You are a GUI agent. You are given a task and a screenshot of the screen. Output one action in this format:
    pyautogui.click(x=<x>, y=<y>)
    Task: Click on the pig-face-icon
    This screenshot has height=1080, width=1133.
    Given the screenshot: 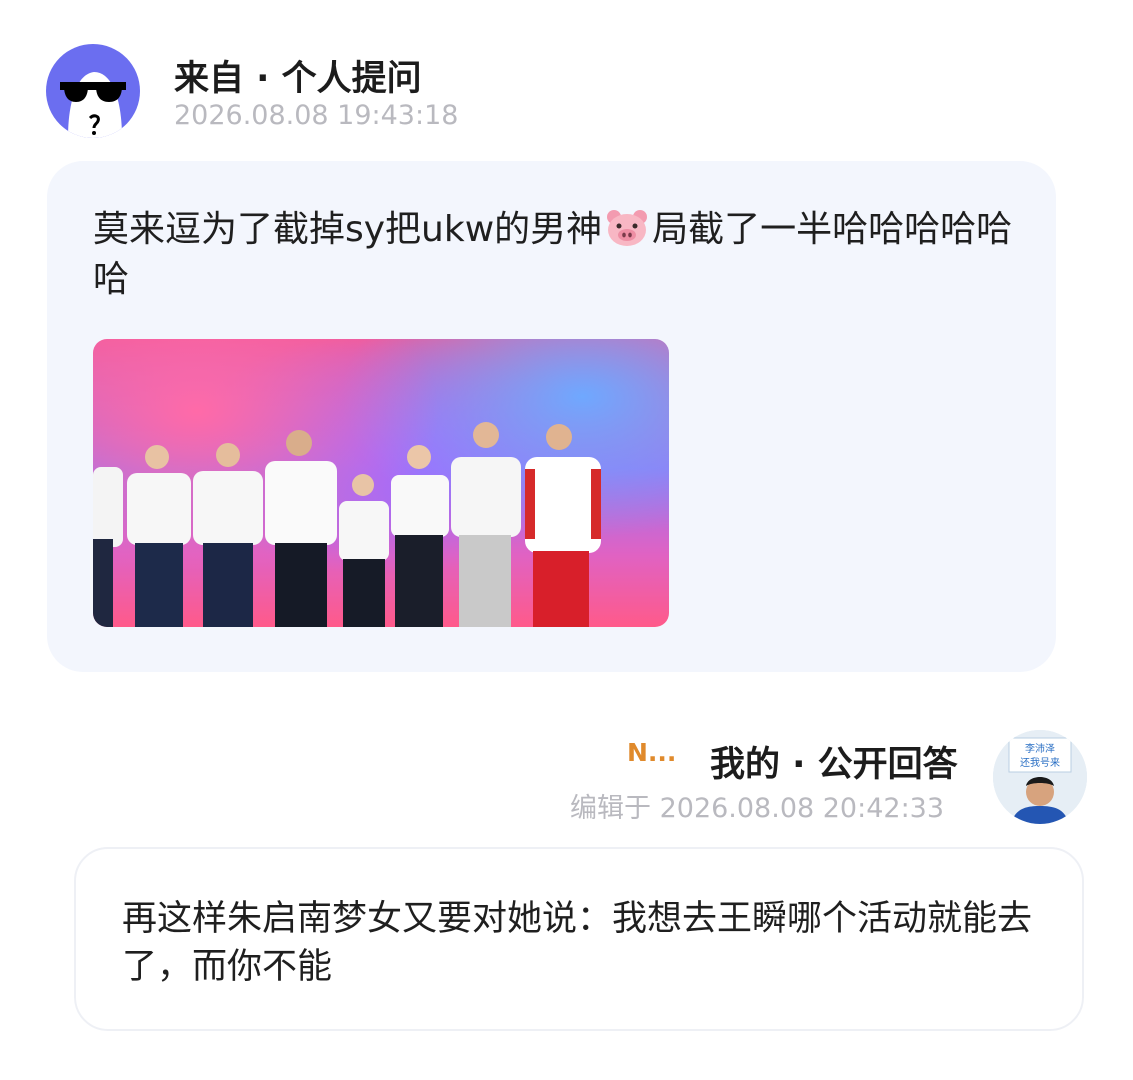 What is the action you would take?
    pyautogui.click(x=627, y=228)
    